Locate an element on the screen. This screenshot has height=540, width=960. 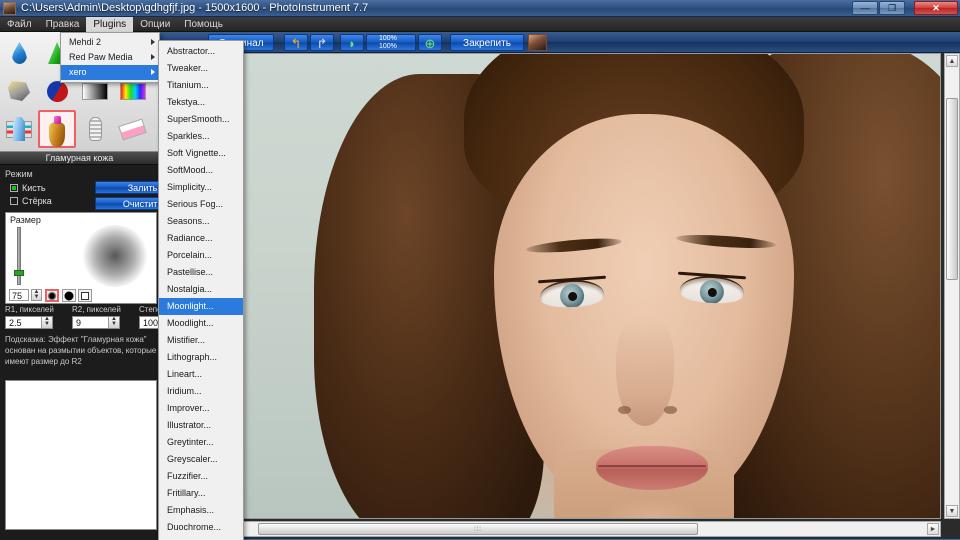
mode-label: Режим is located at coordinates (19, 174).